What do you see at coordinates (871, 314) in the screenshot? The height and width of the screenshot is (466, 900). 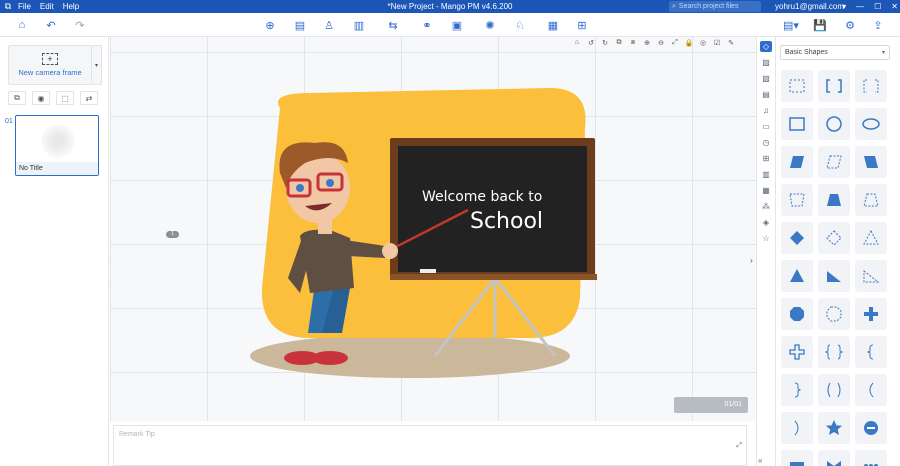 I see `shape-cross-icon` at bounding box center [871, 314].